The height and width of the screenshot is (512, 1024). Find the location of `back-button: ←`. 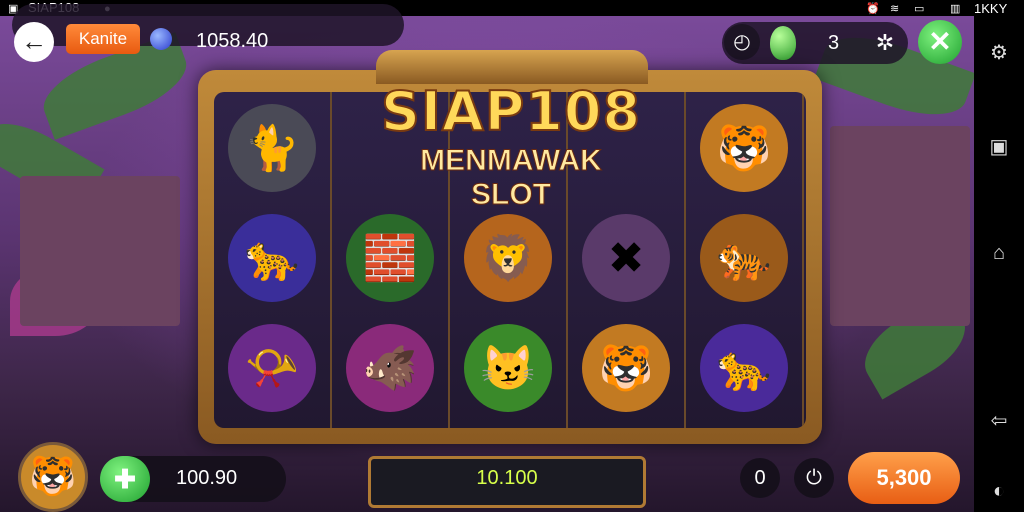

back-button: ← is located at coordinates (34, 42).